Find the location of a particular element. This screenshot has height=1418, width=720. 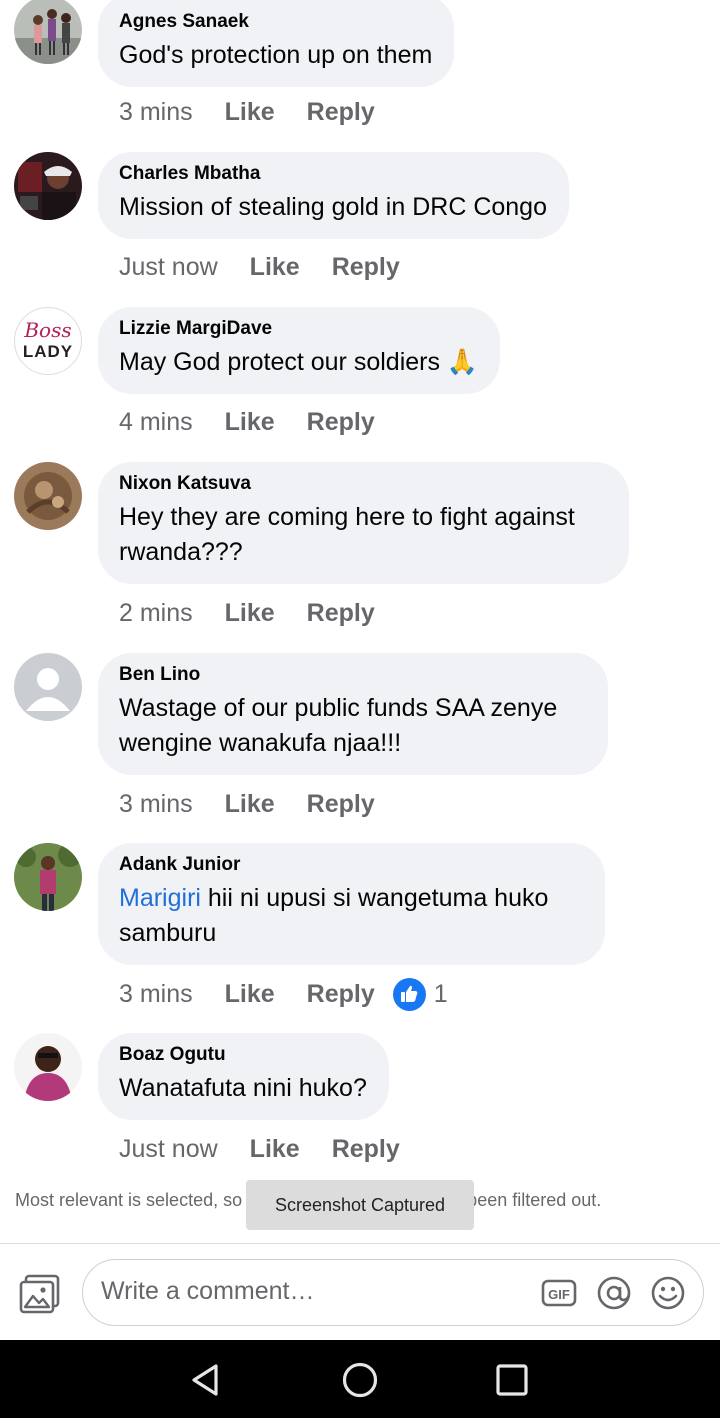

comment-composer: Write a comment… GIF is located at coordinates (360, 1291).